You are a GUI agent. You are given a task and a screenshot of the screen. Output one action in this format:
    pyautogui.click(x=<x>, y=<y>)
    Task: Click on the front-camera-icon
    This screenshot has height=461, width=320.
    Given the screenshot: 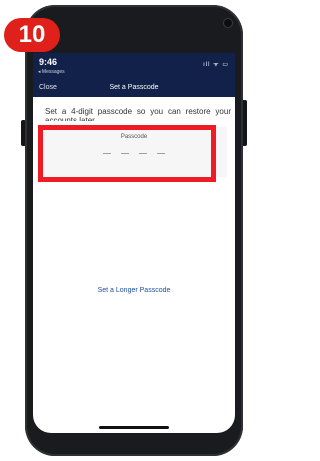 What is the action you would take?
    pyautogui.click(x=228, y=23)
    